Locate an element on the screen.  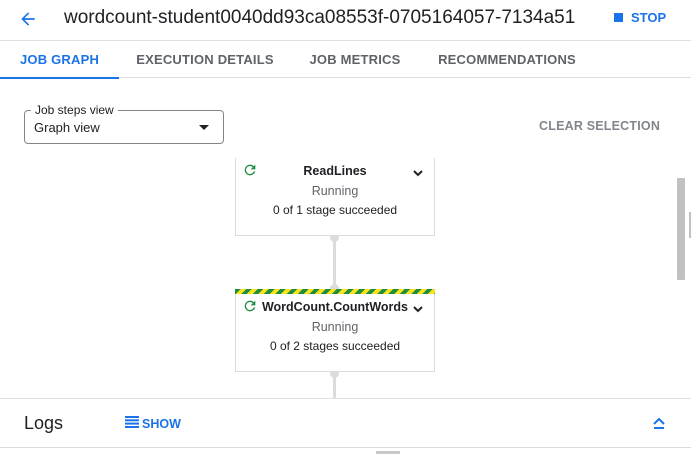
expand-less-icon is located at coordinates (659, 423).